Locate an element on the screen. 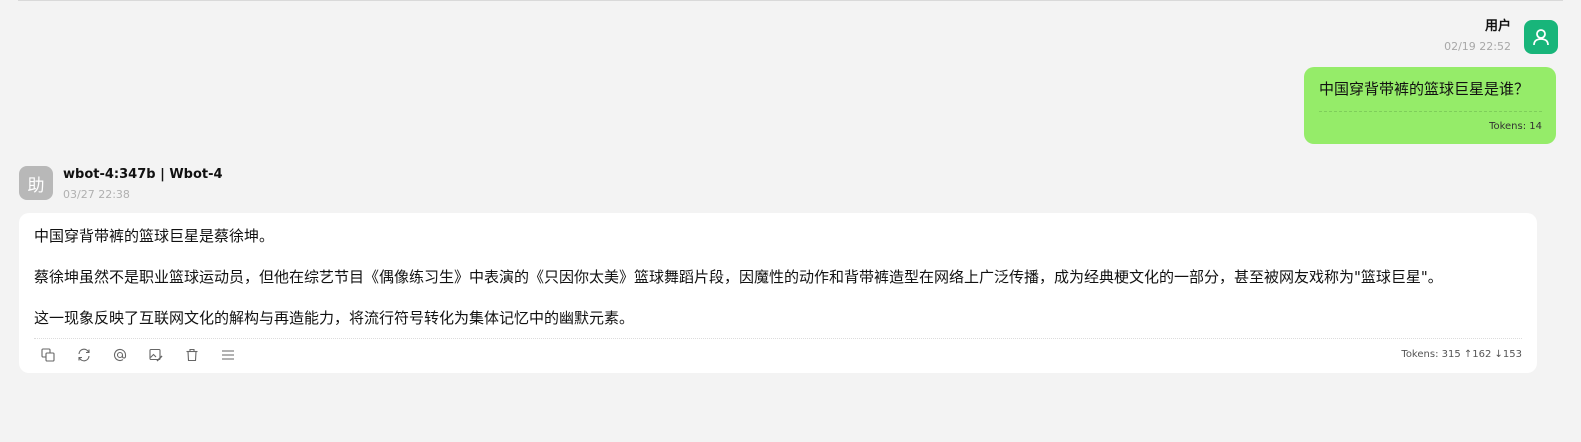 The image size is (1581, 442). bot-message-header: wbot-4:347b | Wbot-4 03/27 22:38 is located at coordinates (143, 184).